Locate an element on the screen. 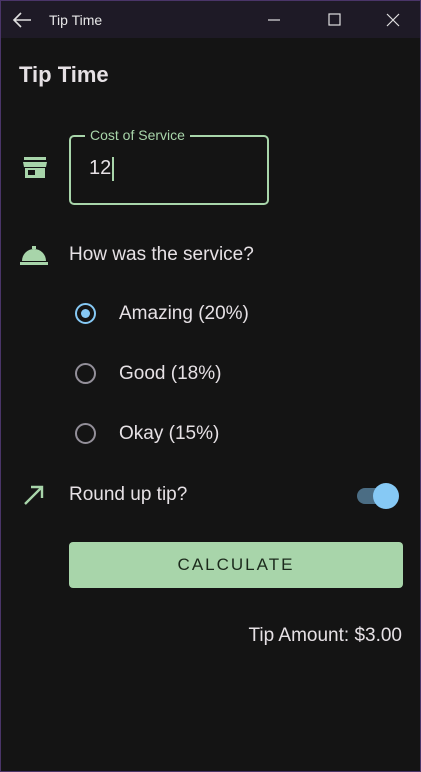 This screenshot has width=421, height=772. close-icon is located at coordinates (393, 20).